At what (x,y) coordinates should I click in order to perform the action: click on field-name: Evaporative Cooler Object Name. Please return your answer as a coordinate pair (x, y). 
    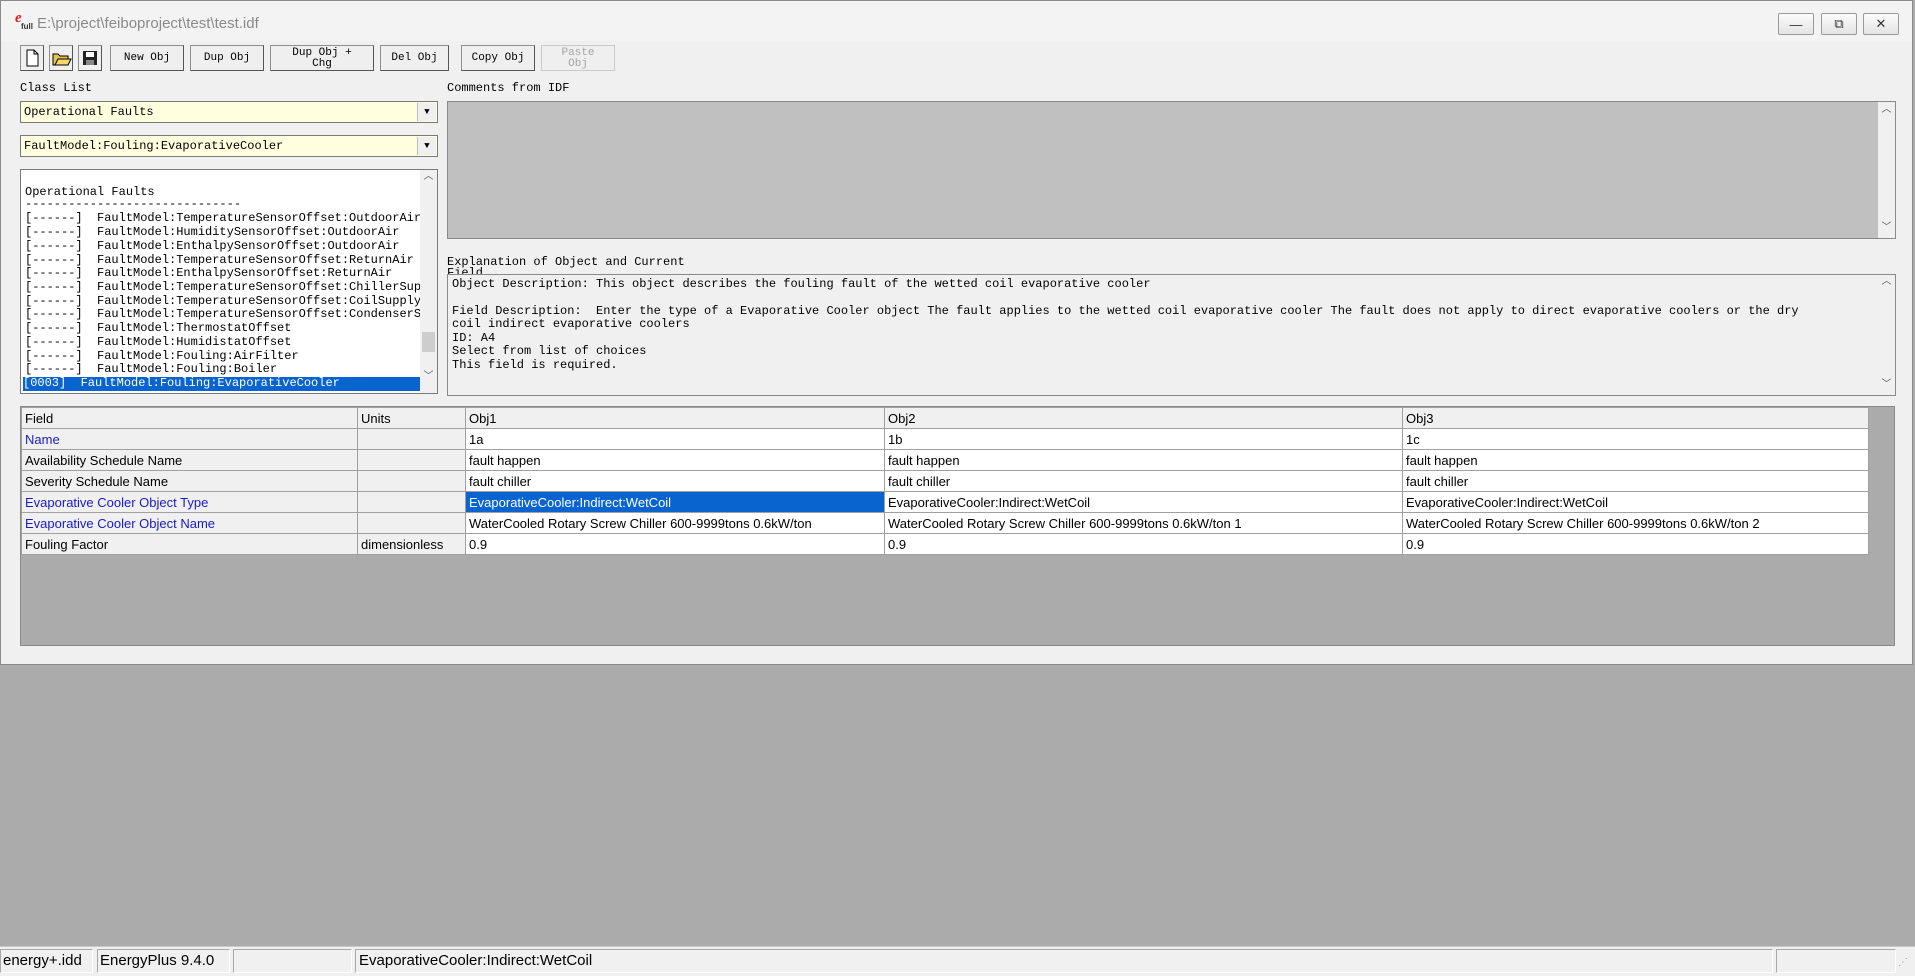
    Looking at the image, I should click on (189, 523).